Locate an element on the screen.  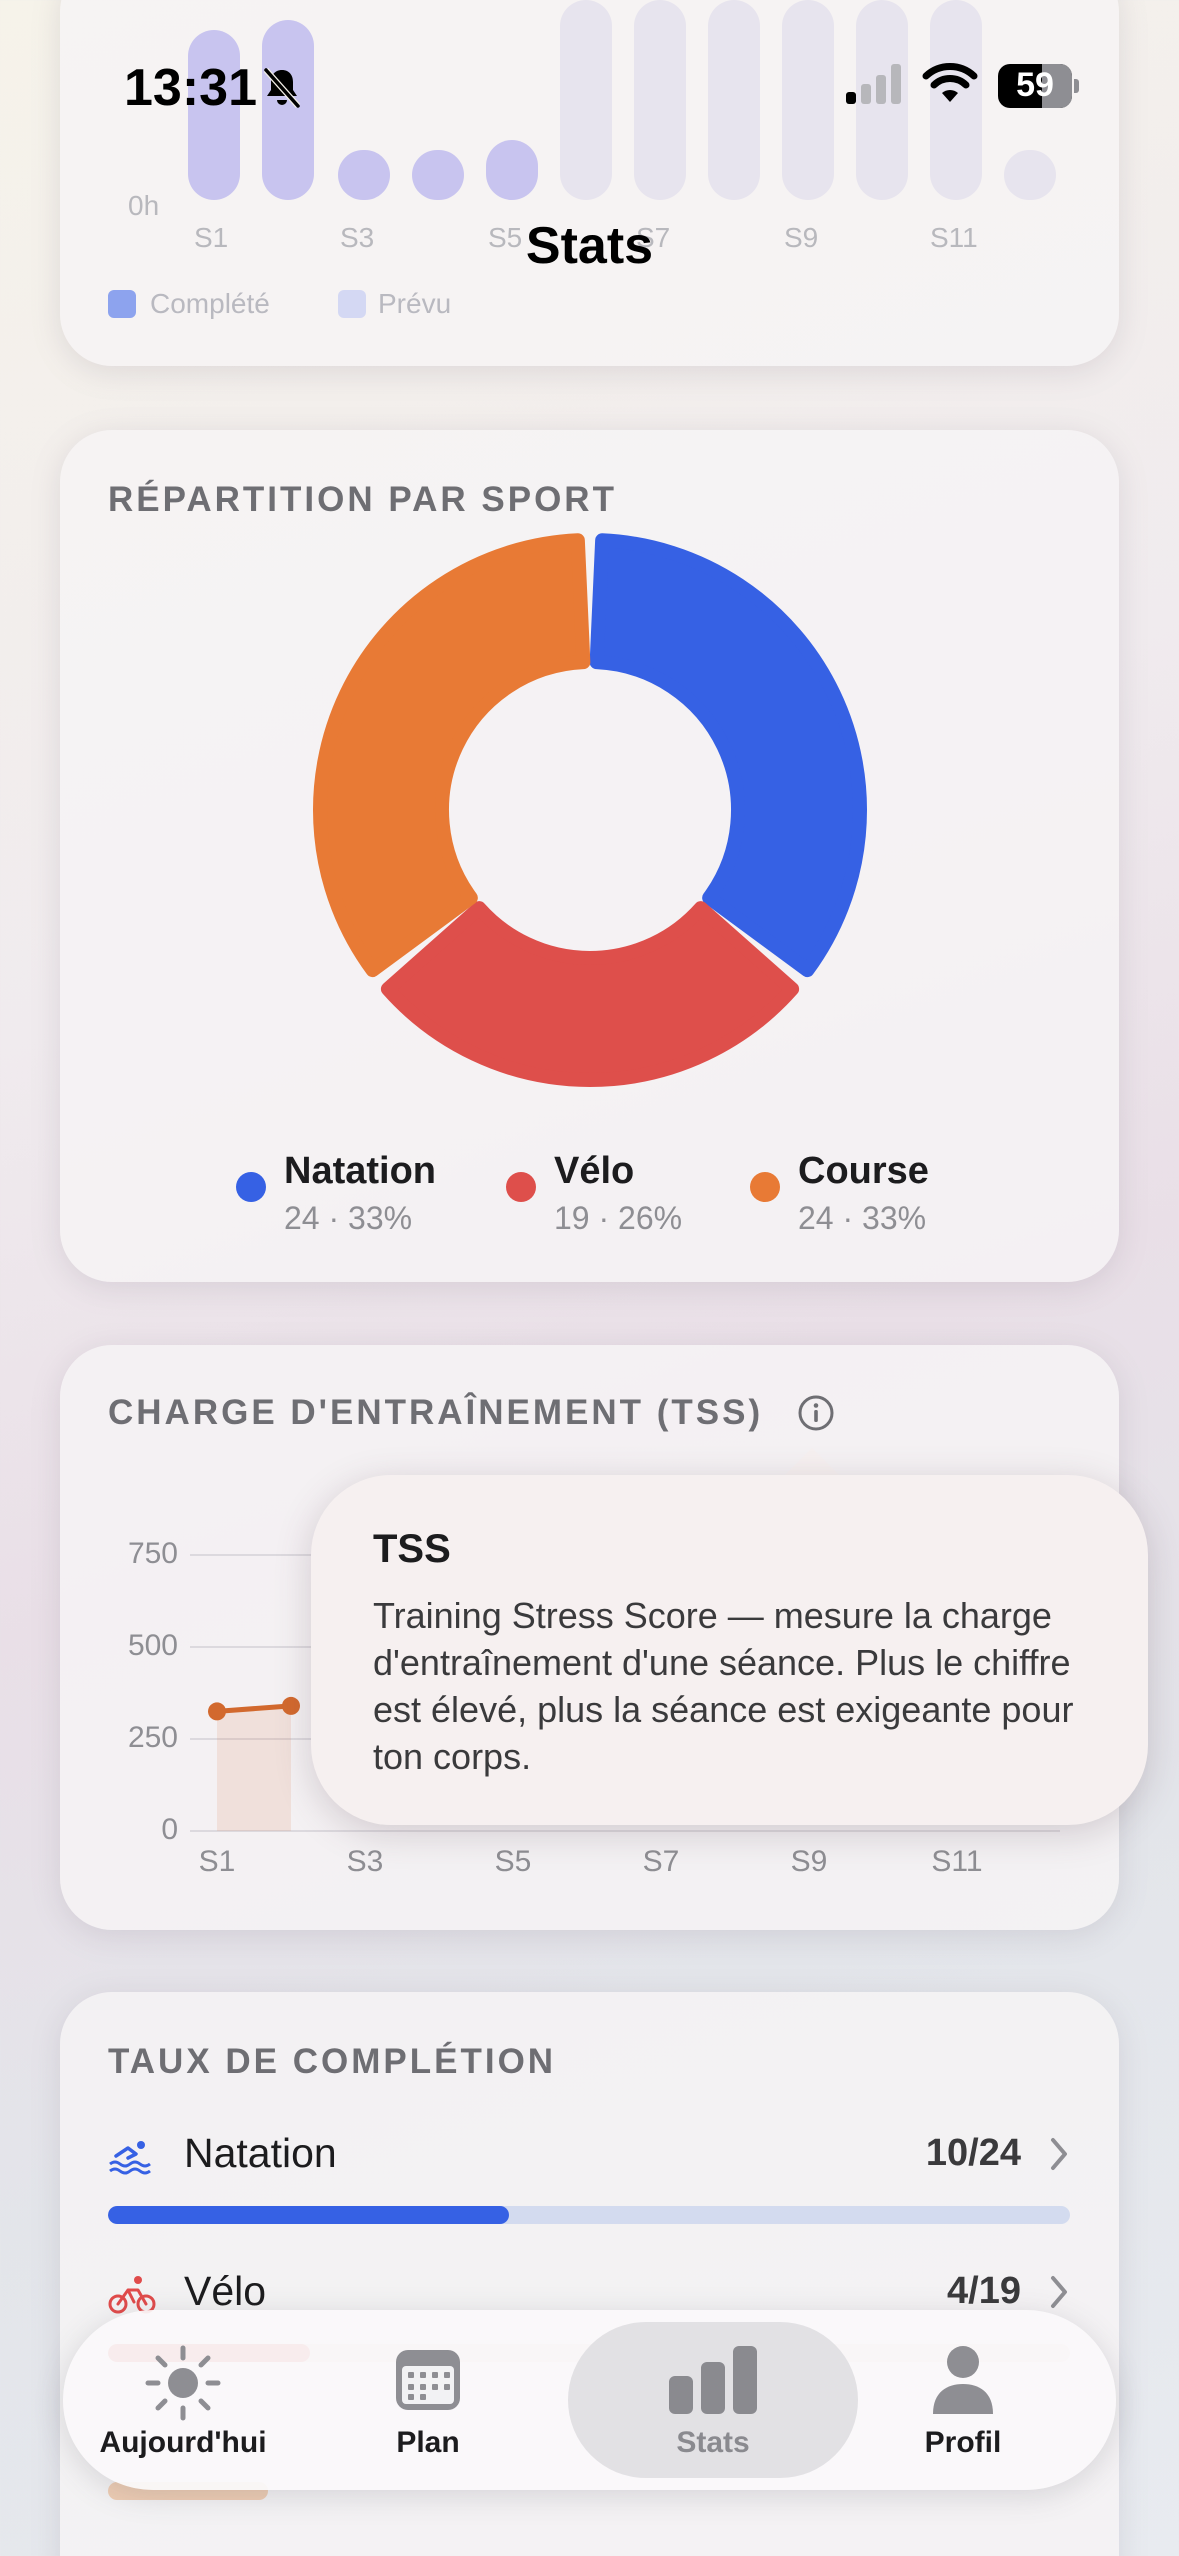
progress-bar is located at coordinates (589, 2215).